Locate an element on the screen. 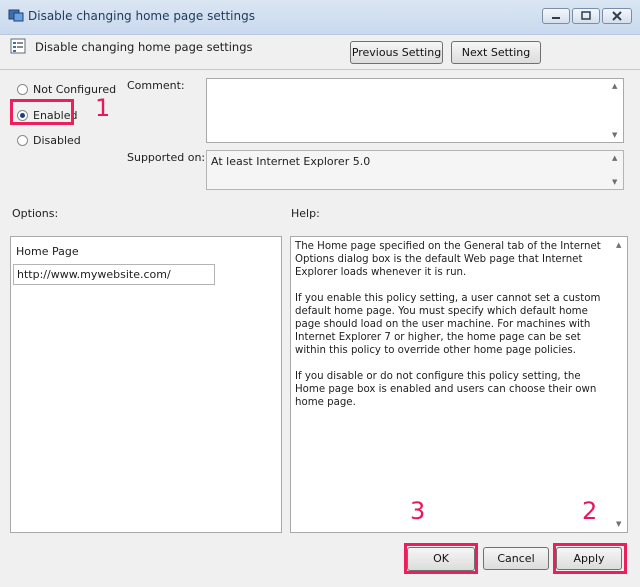 This screenshot has width=640, height=587. maximize-icon is located at coordinates (586, 15).